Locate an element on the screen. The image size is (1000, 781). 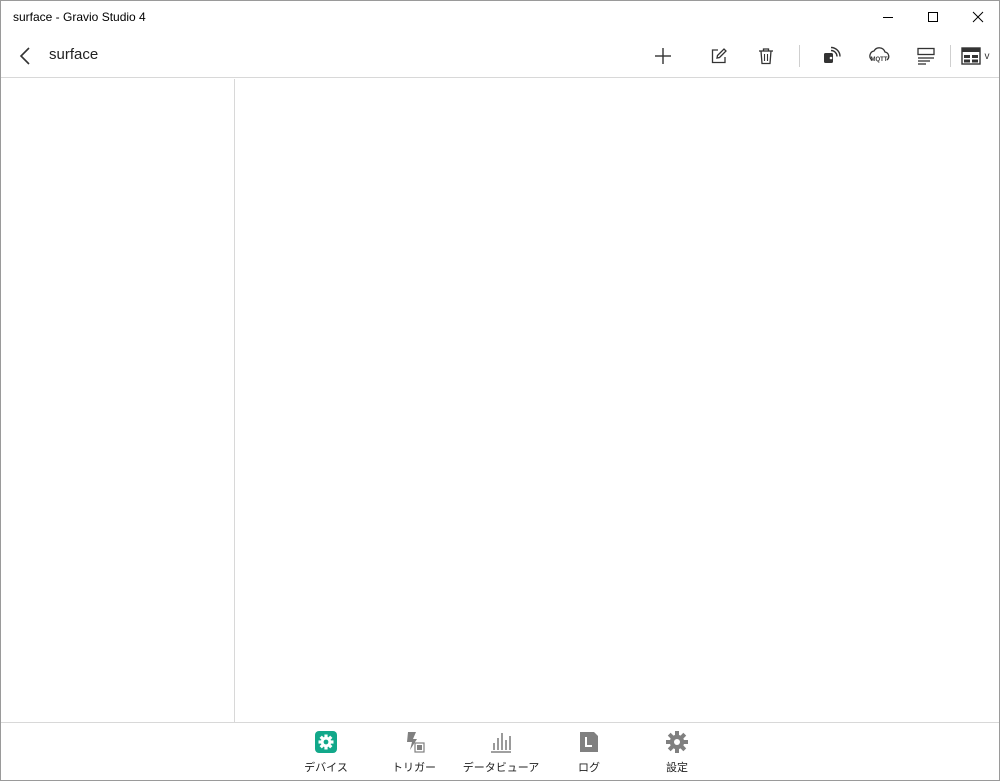
back-icon is located at coordinates (24, 56).